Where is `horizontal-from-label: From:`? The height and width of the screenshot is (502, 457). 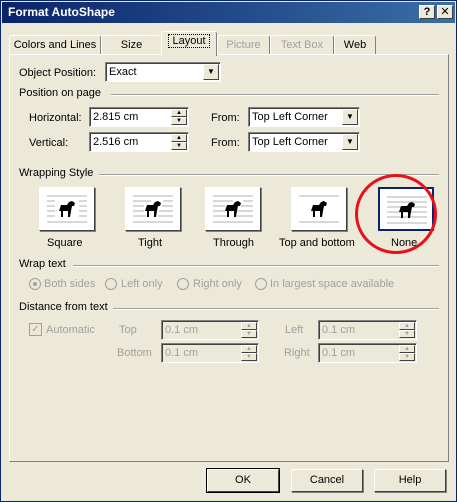 horizontal-from-label: From: is located at coordinates (225, 118).